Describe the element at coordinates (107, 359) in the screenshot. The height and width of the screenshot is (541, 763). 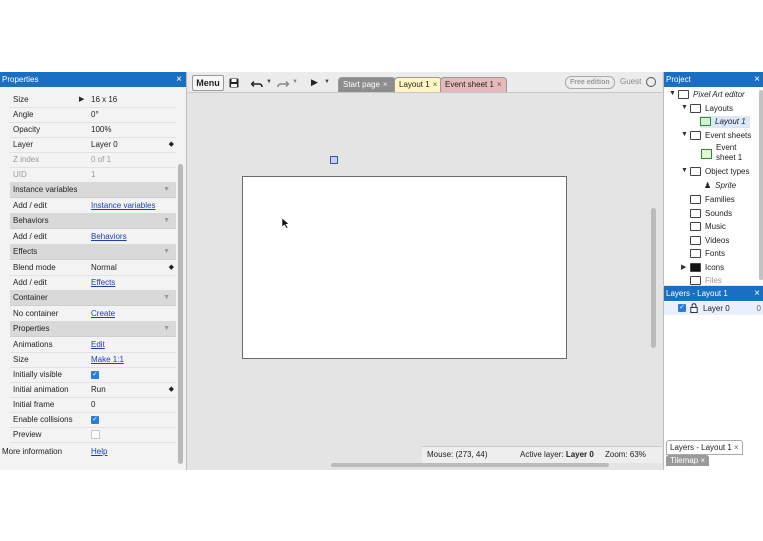
I see `make-1-1-link: Make 1:1` at that location.